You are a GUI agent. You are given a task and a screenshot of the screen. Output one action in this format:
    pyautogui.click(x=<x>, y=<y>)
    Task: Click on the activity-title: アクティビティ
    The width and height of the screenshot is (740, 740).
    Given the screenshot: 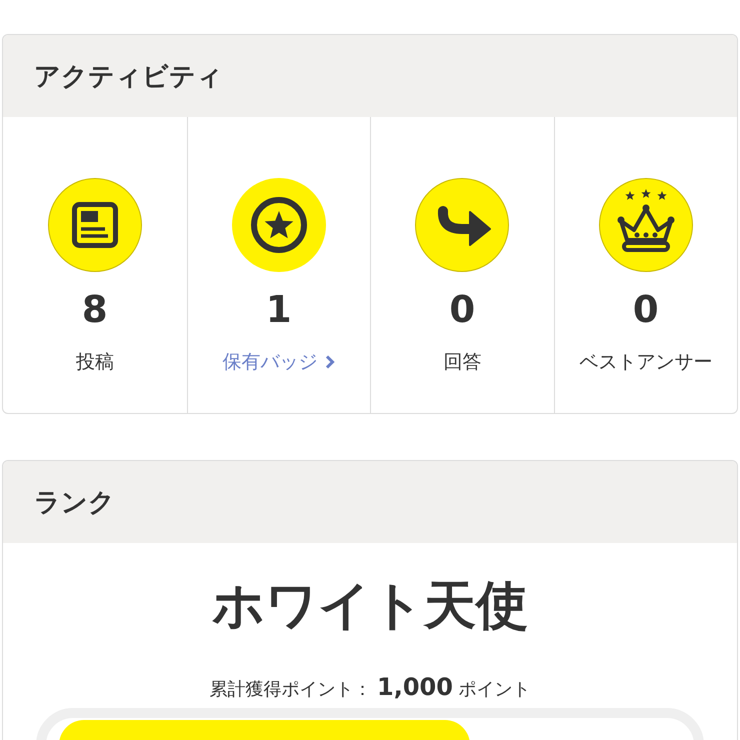 What is the action you would take?
    pyautogui.click(x=128, y=77)
    